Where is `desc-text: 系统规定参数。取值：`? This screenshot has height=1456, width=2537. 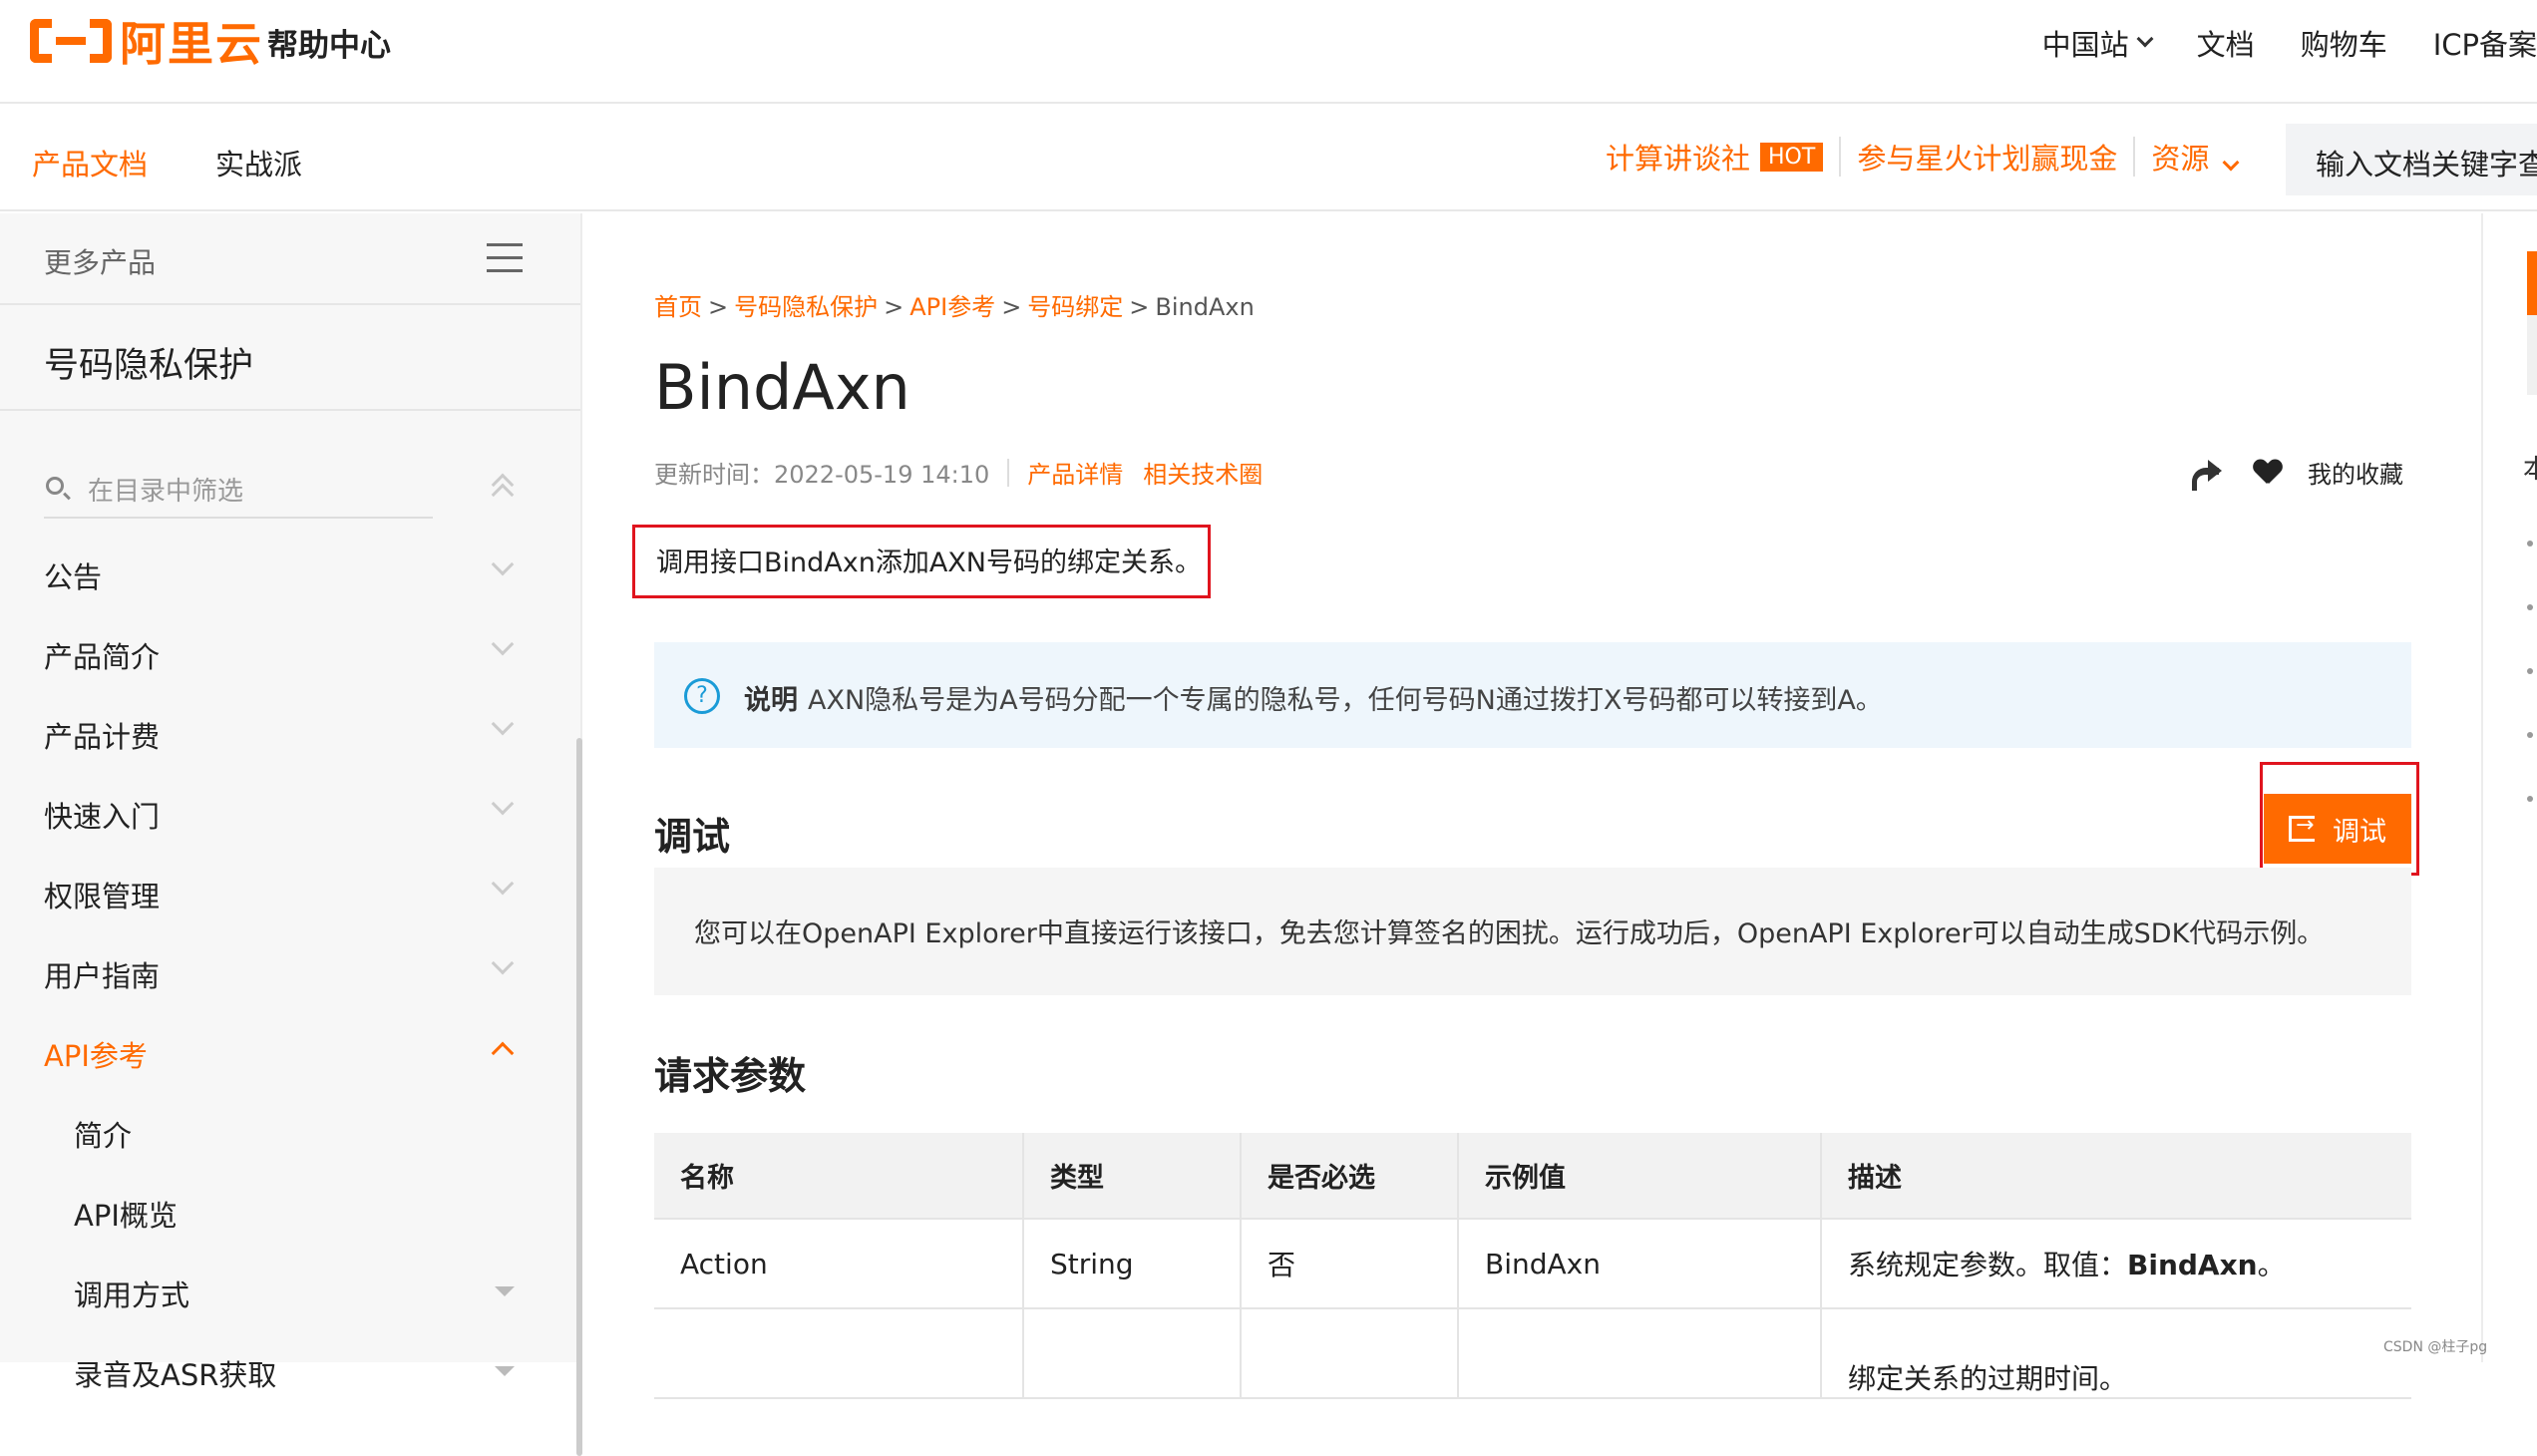 desc-text: 系统规定参数。取值： is located at coordinates (1988, 1265).